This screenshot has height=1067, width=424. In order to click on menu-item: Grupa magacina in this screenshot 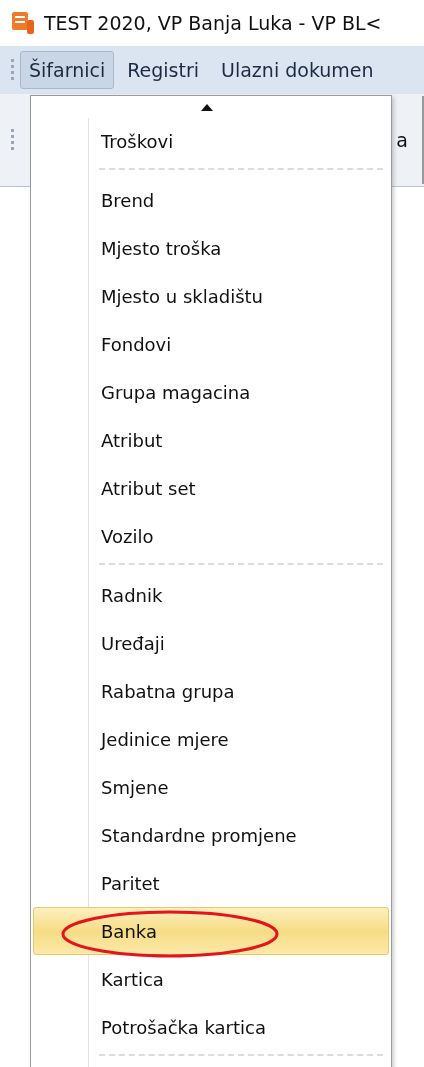, I will do `click(211, 392)`.